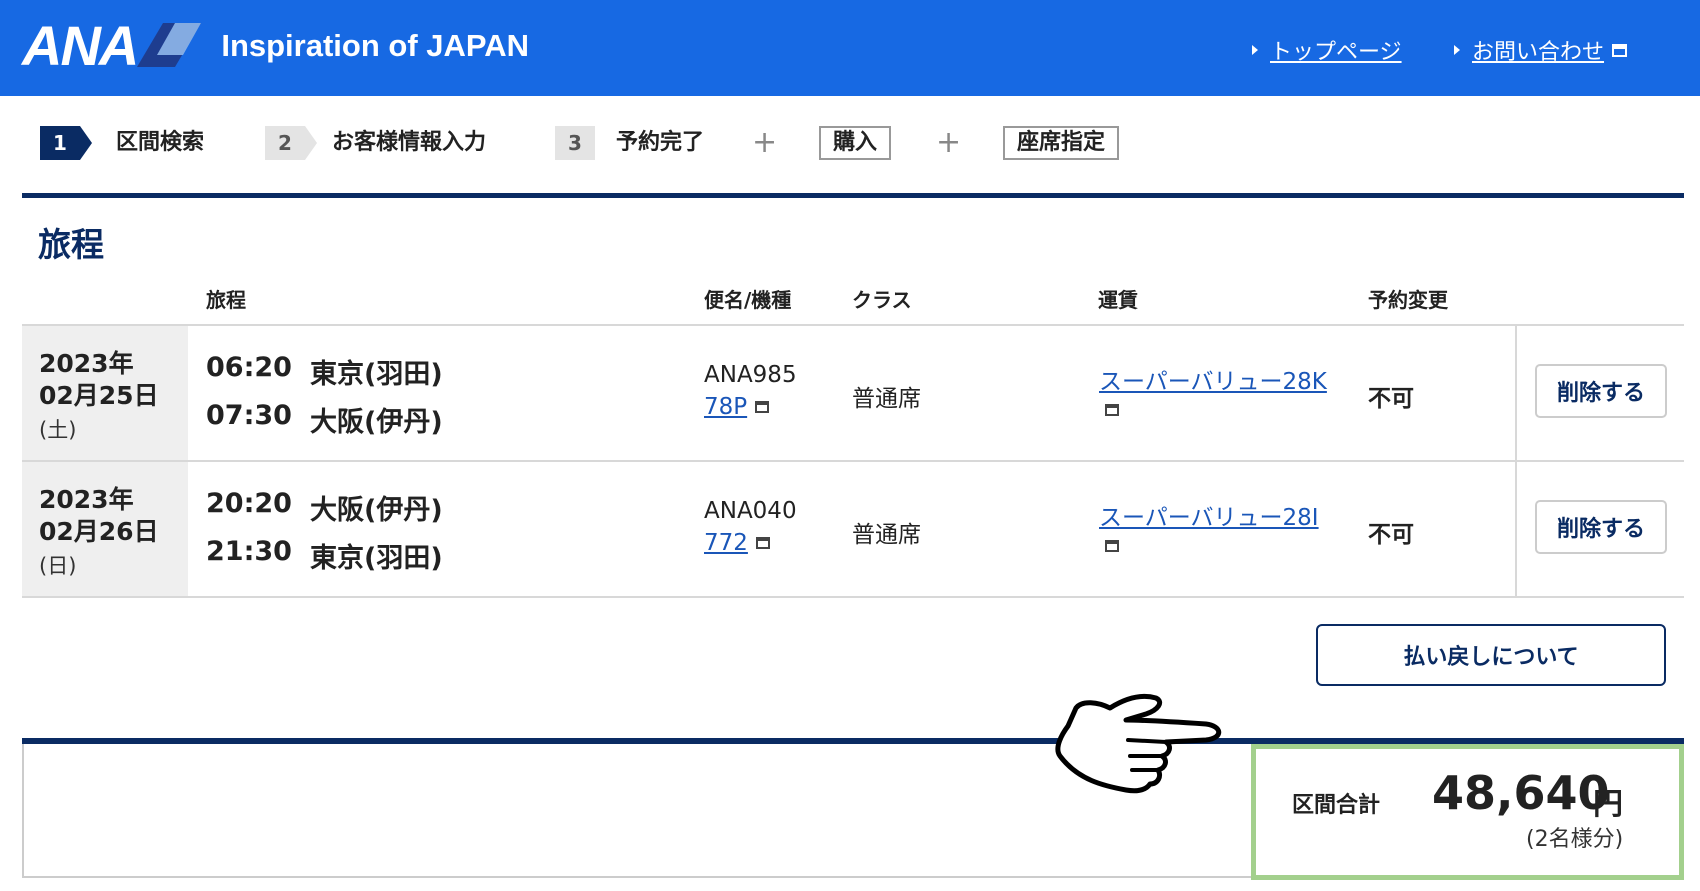  What do you see at coordinates (86, 143) in the screenshot?
I see `step-1-arrow` at bounding box center [86, 143].